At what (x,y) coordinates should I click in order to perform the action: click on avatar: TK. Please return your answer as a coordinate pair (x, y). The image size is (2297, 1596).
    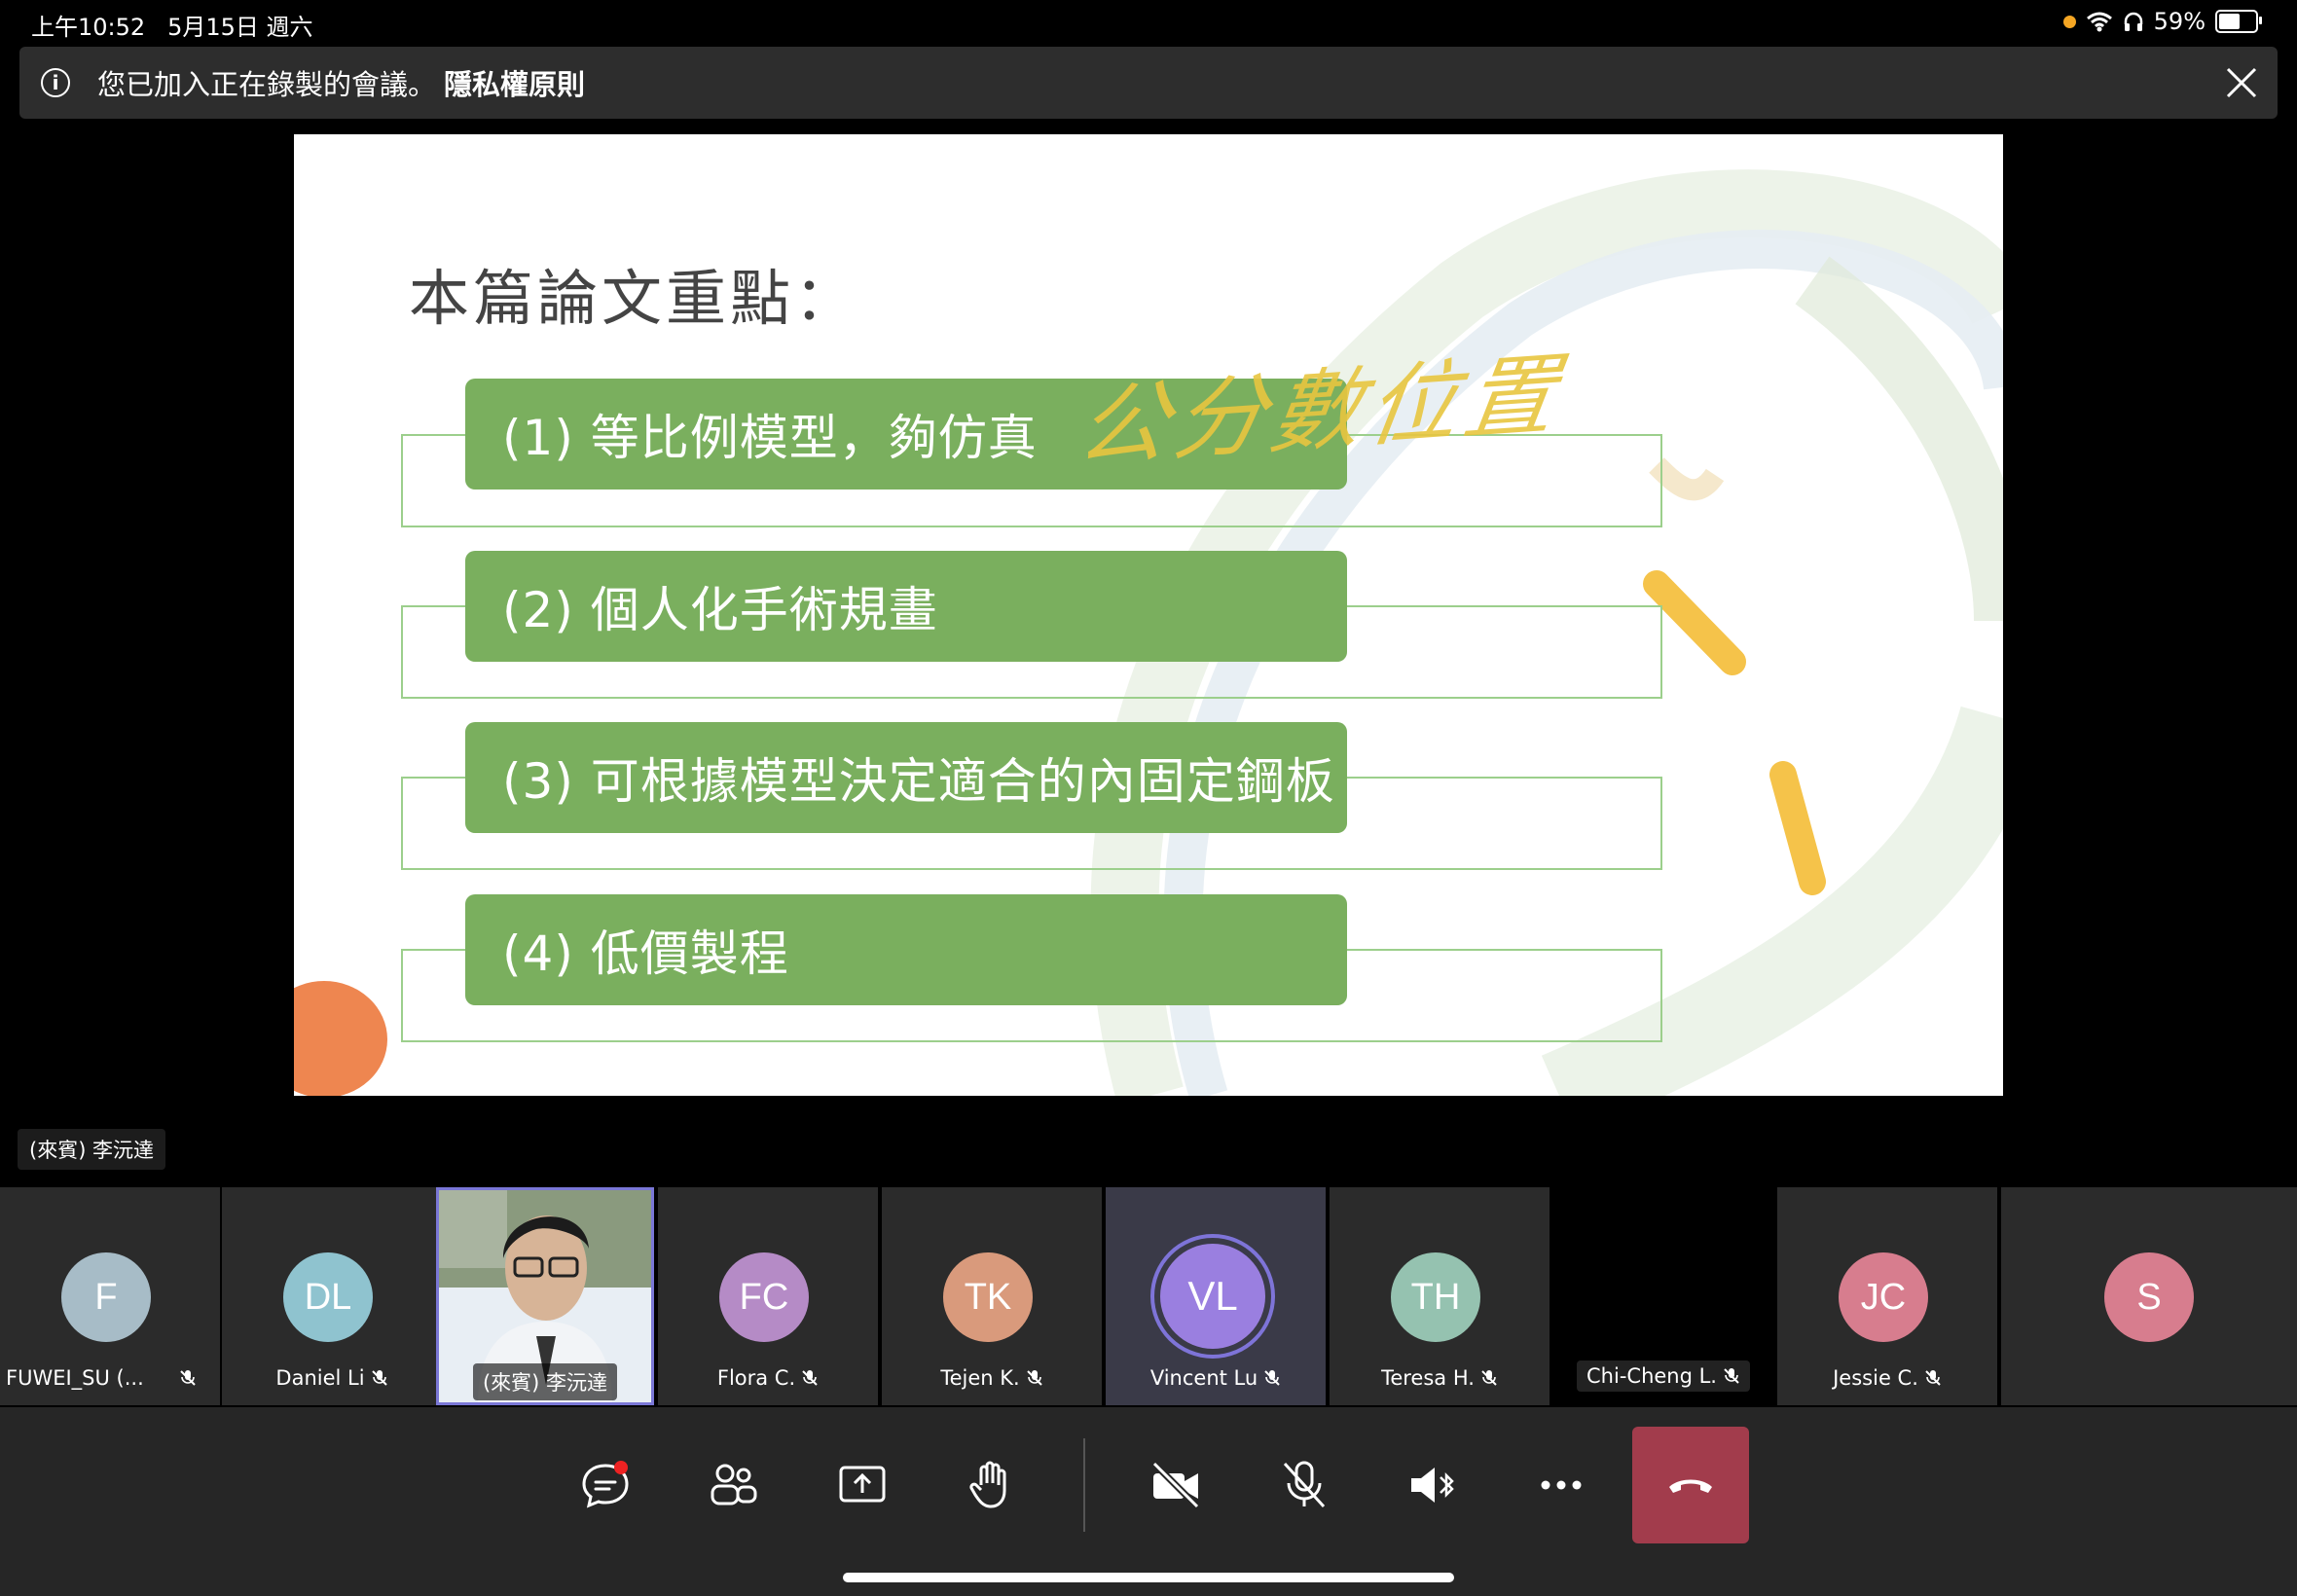
    Looking at the image, I should click on (988, 1297).